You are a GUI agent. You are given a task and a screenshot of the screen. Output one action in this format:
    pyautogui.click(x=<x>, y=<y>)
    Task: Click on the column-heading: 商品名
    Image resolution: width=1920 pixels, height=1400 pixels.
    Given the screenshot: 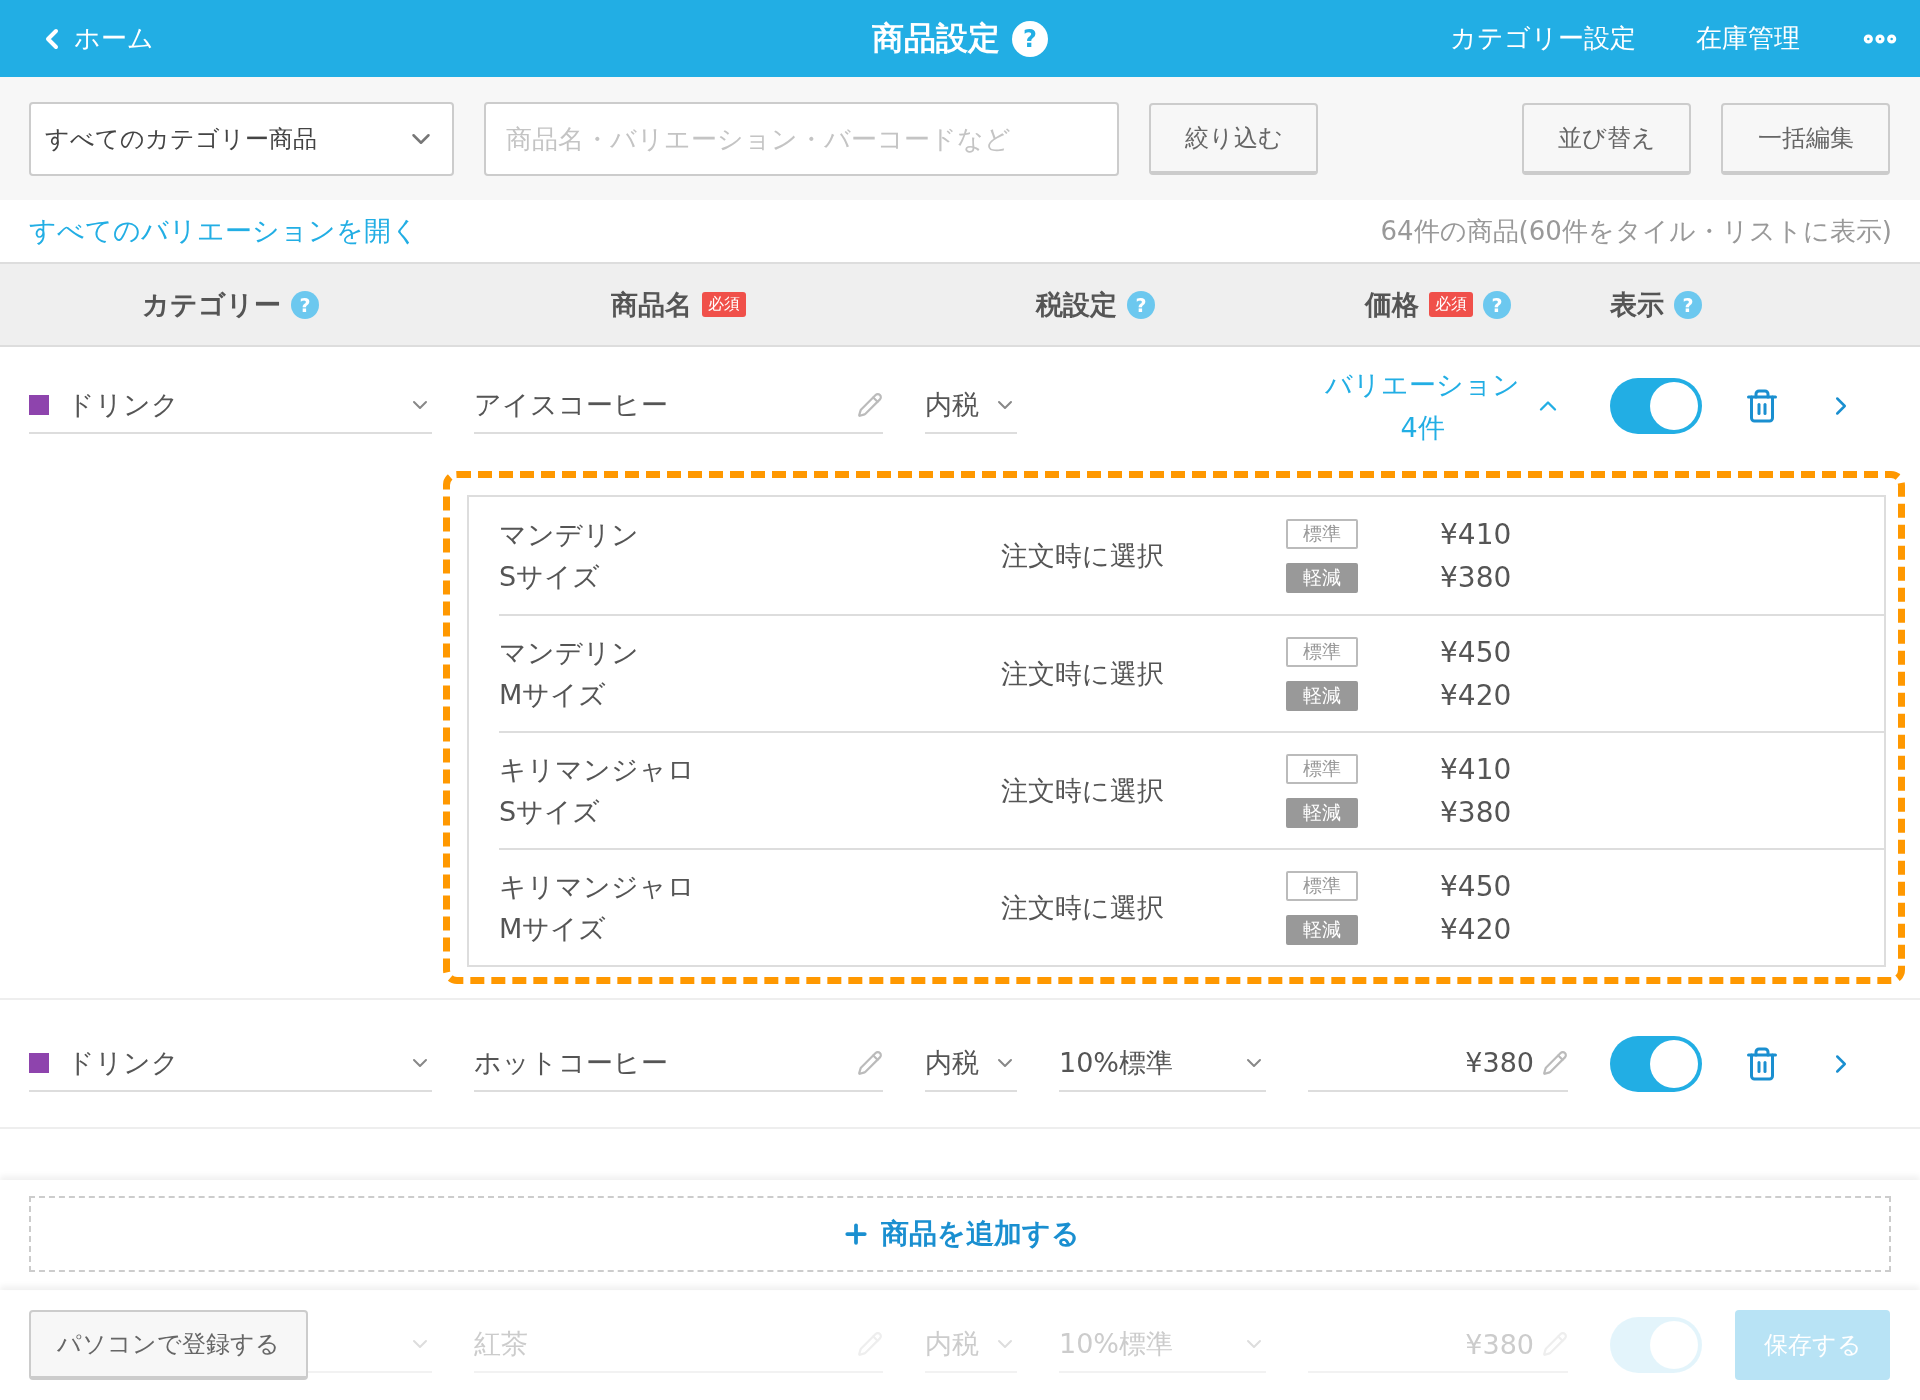 What is the action you would take?
    pyautogui.click(x=651, y=304)
    